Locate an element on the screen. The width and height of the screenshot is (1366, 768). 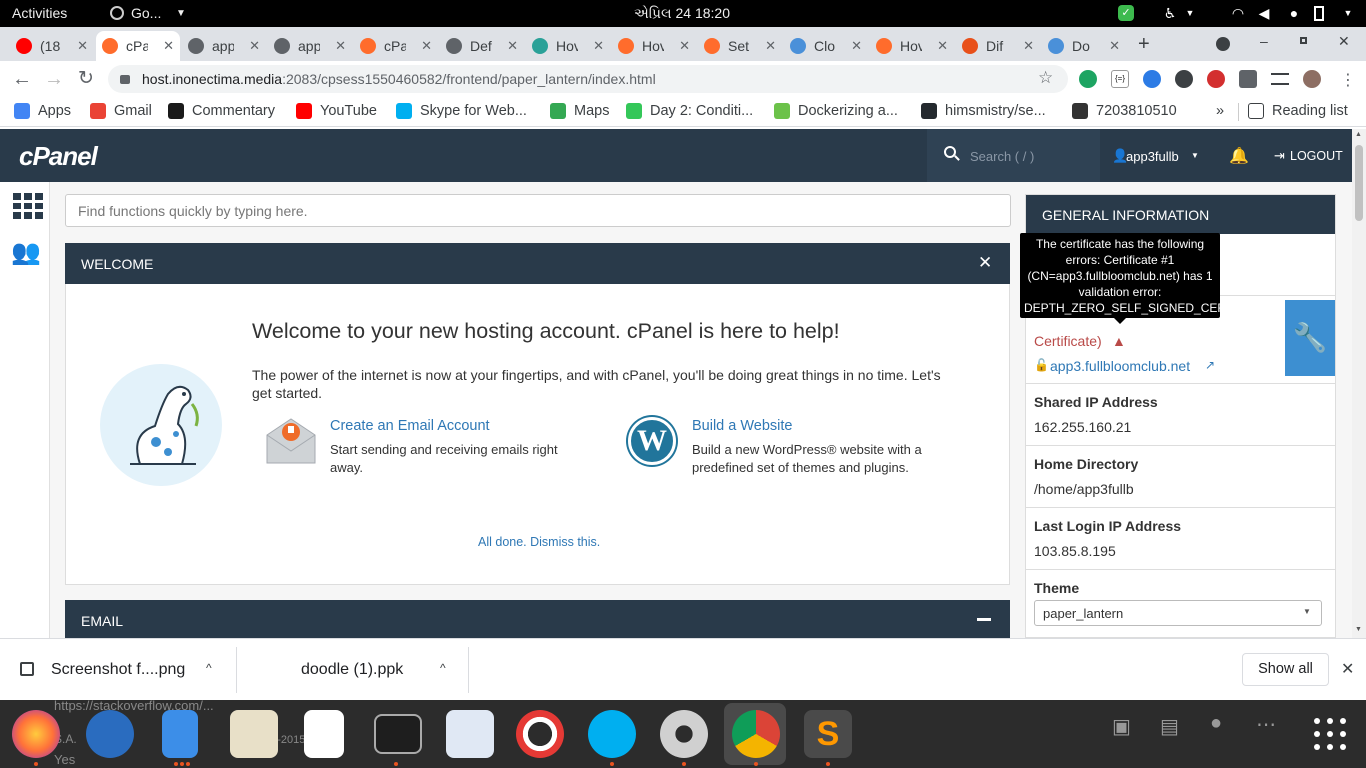
accessibility-chevron-icon: ▼ is located at coordinates (1190, 13).